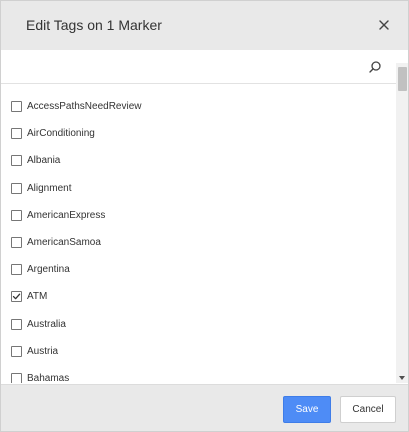 The width and height of the screenshot is (409, 432). I want to click on cancel-button: Cancel, so click(368, 409).